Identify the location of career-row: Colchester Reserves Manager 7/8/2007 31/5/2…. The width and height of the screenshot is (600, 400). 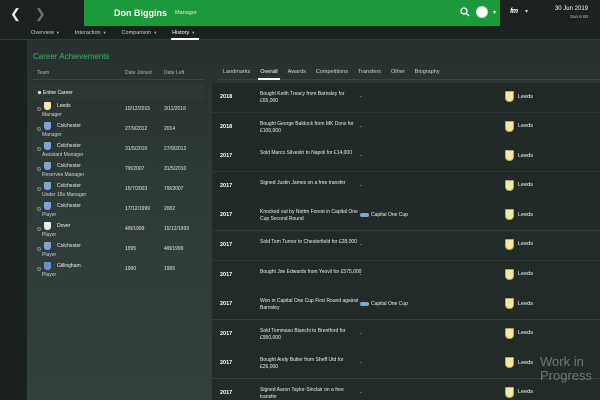
(119, 171).